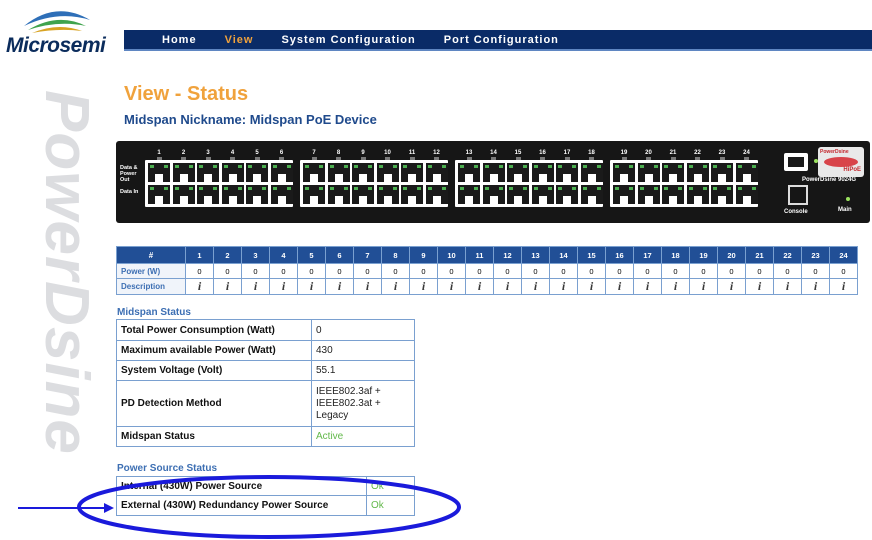 The width and height of the screenshot is (872, 540). I want to click on nav-home: Home, so click(179, 40).